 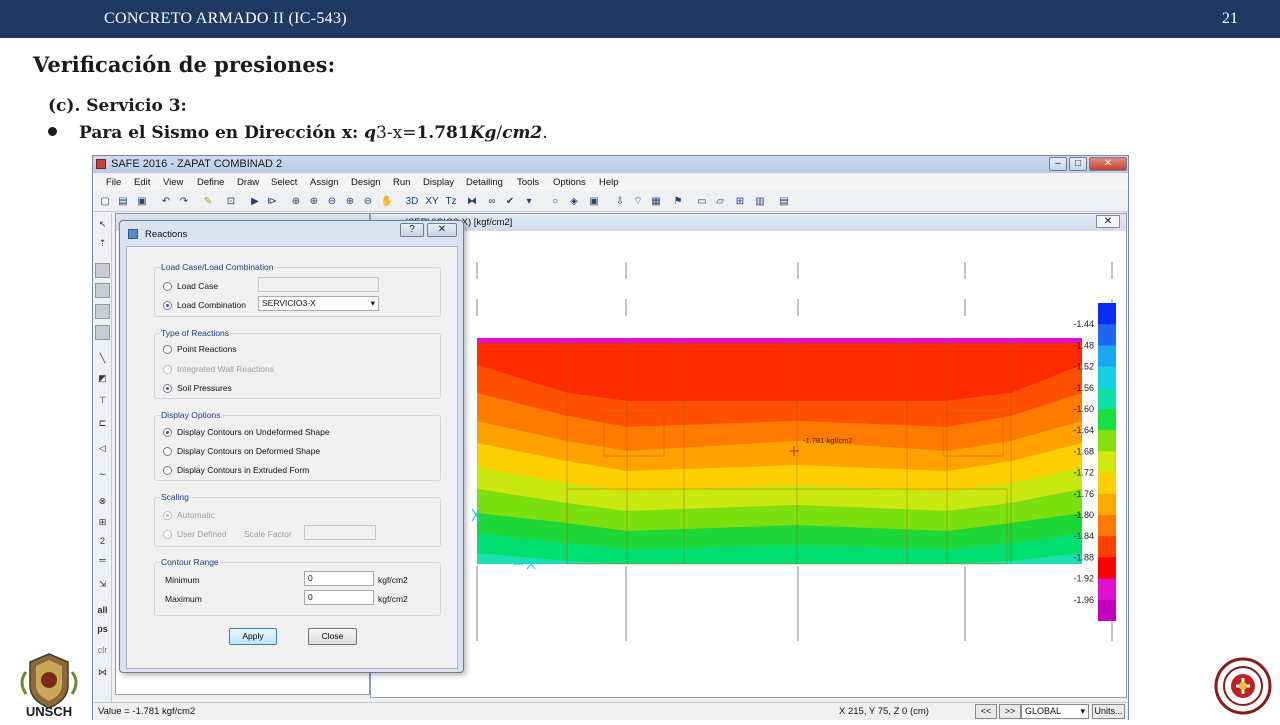 I want to click on pencil-icon: ✎, so click(x=208, y=202).